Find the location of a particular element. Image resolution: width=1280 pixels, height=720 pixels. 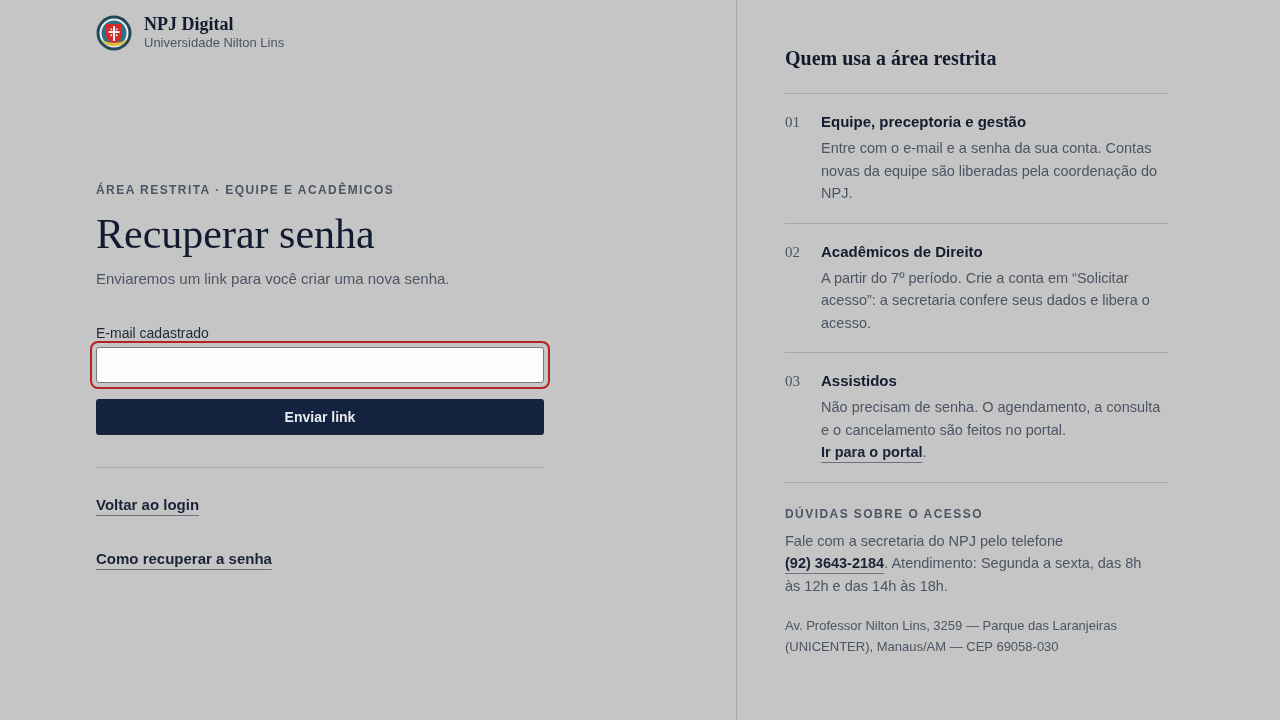

section-eyebrow: ÁREA RESTRITA · EQUIPE E ACADÊMICOS is located at coordinates (246, 190).